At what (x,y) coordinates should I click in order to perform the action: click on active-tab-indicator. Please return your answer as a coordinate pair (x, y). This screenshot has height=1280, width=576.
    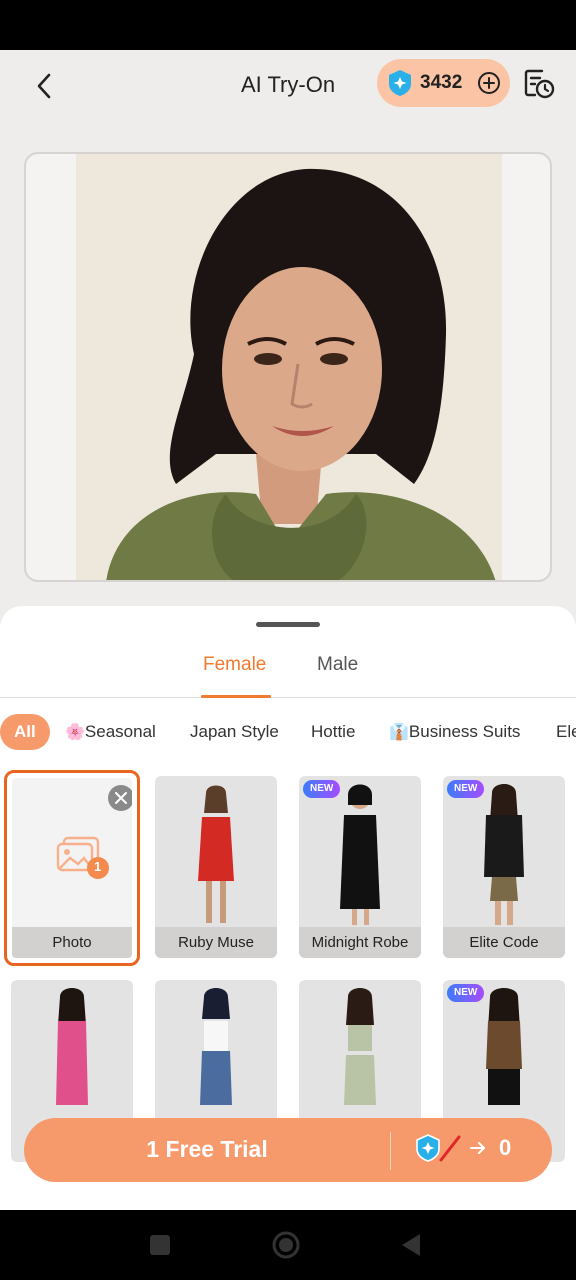
    Looking at the image, I should click on (236, 696).